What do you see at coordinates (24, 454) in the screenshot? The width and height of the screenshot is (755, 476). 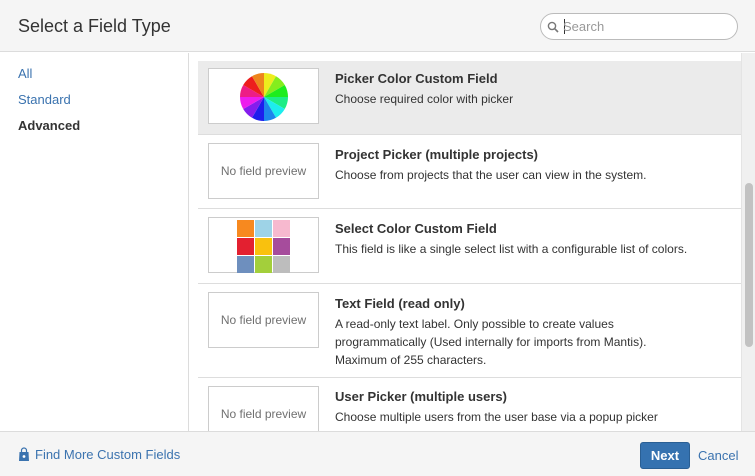 I see `shopping-bag-icon` at bounding box center [24, 454].